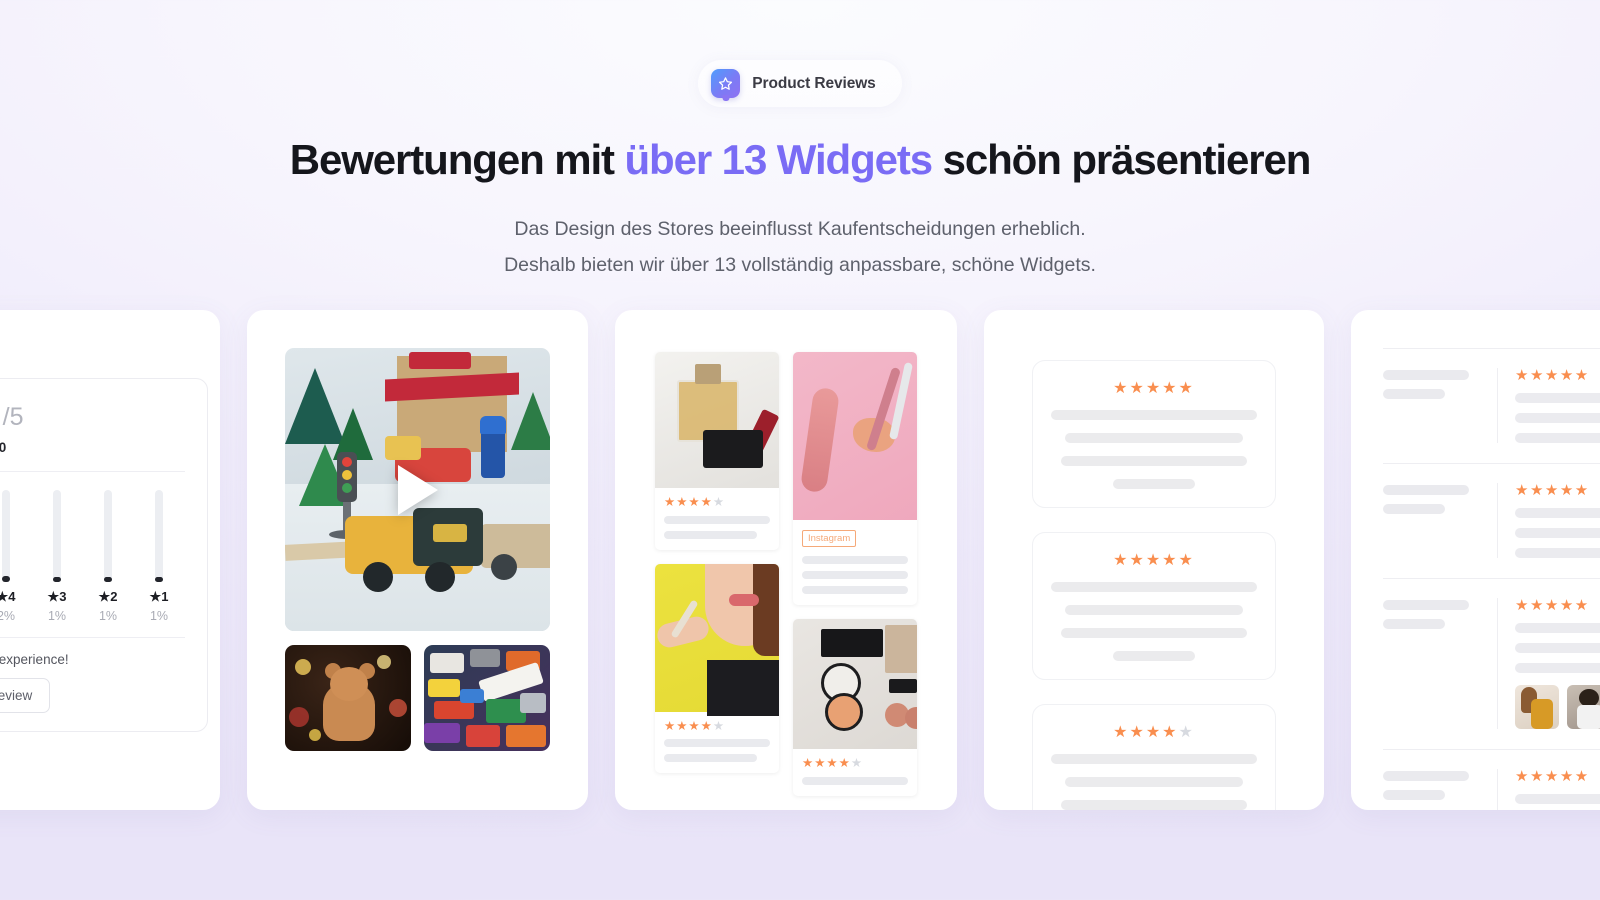 The height and width of the screenshot is (900, 1600). Describe the element at coordinates (852, 643) in the screenshot. I see `makeup-box` at that location.